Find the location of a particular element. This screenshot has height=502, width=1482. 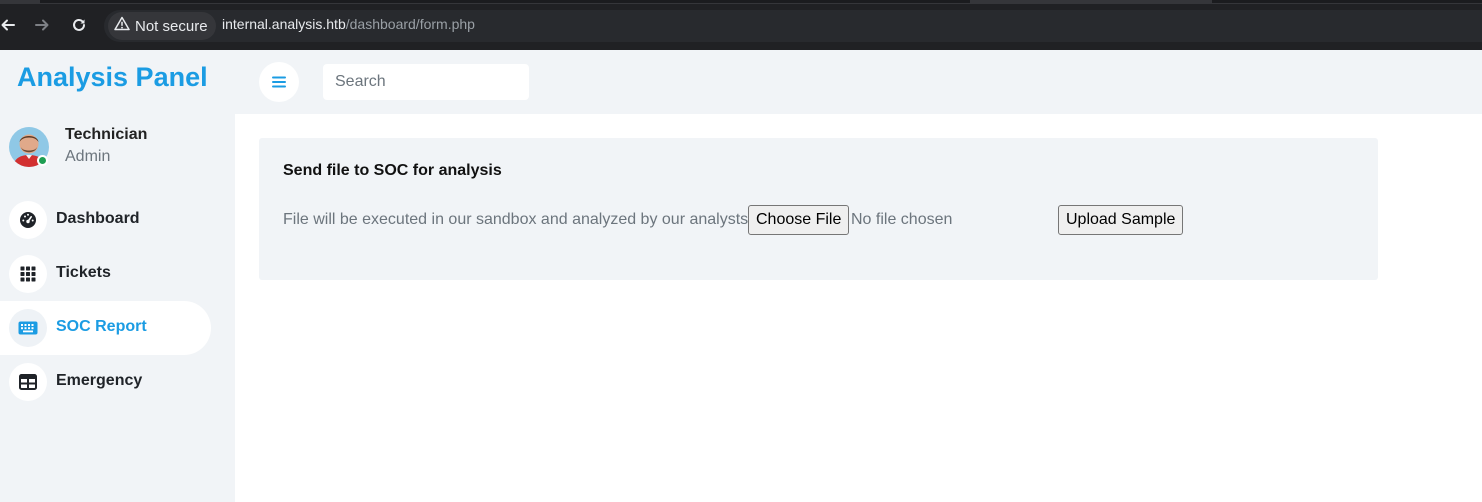

sidebar-item-label: Dashboard is located at coordinates (98, 218).